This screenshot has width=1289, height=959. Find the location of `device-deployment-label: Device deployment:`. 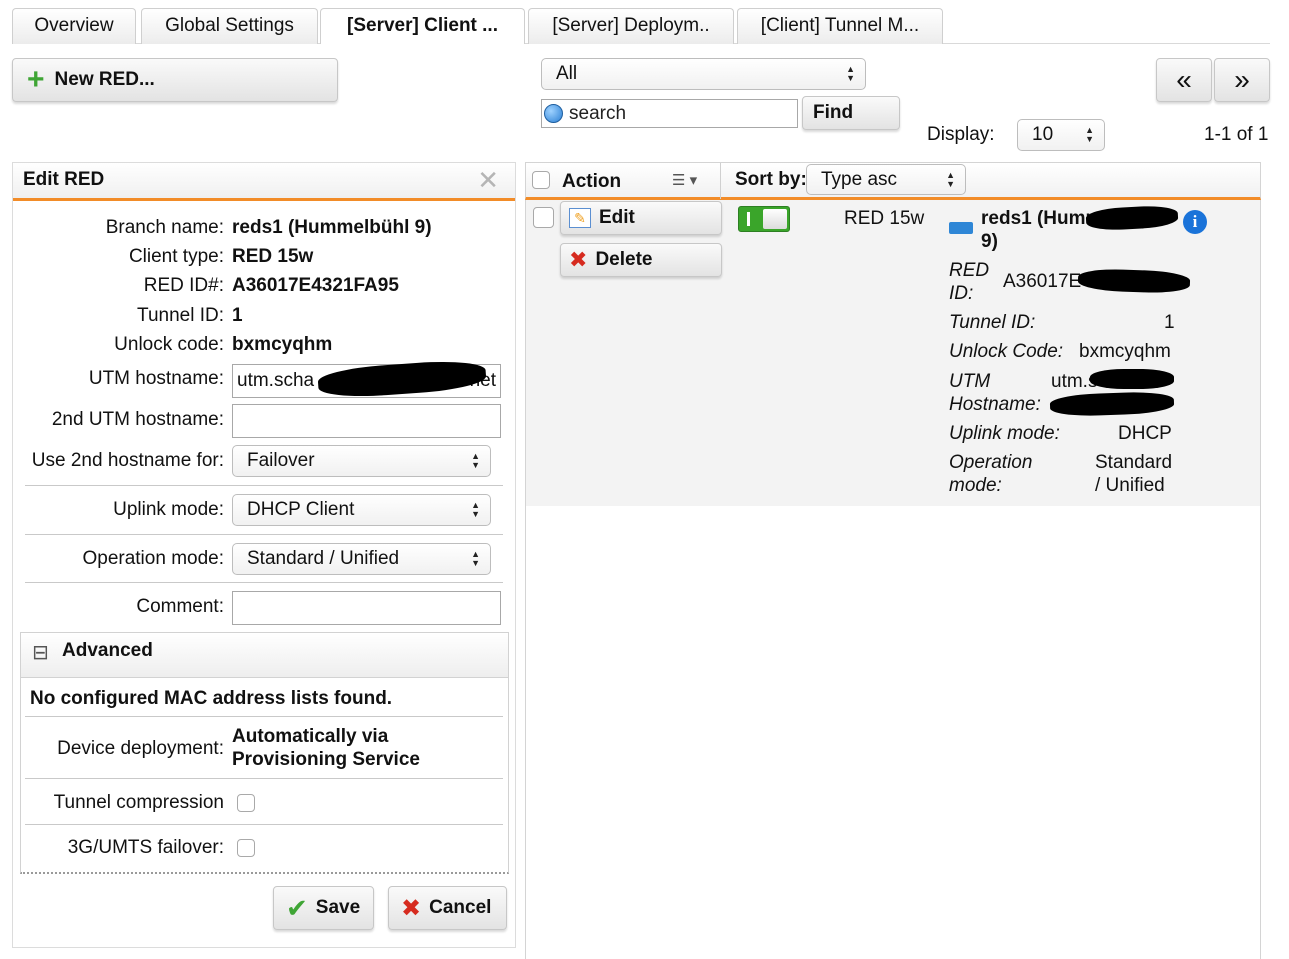

device-deployment-label: Device deployment: is located at coordinates (140, 748).